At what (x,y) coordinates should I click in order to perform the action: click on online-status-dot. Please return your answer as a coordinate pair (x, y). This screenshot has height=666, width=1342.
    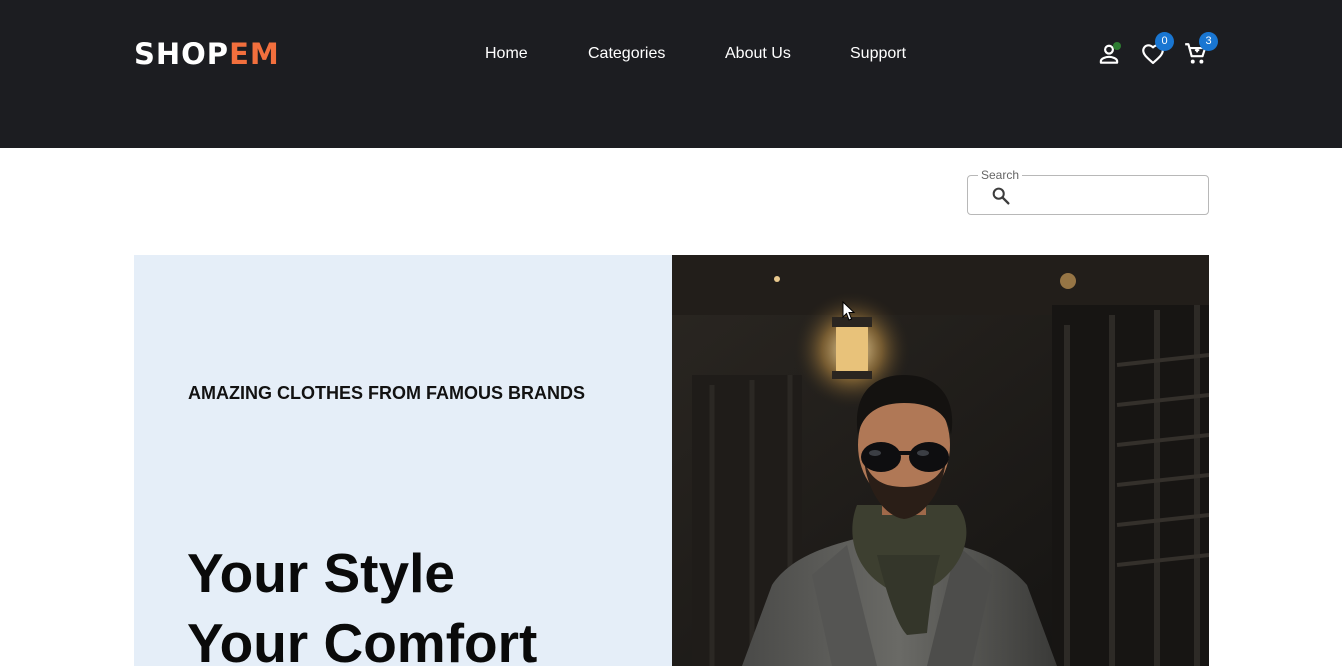
    Looking at the image, I should click on (1117, 46).